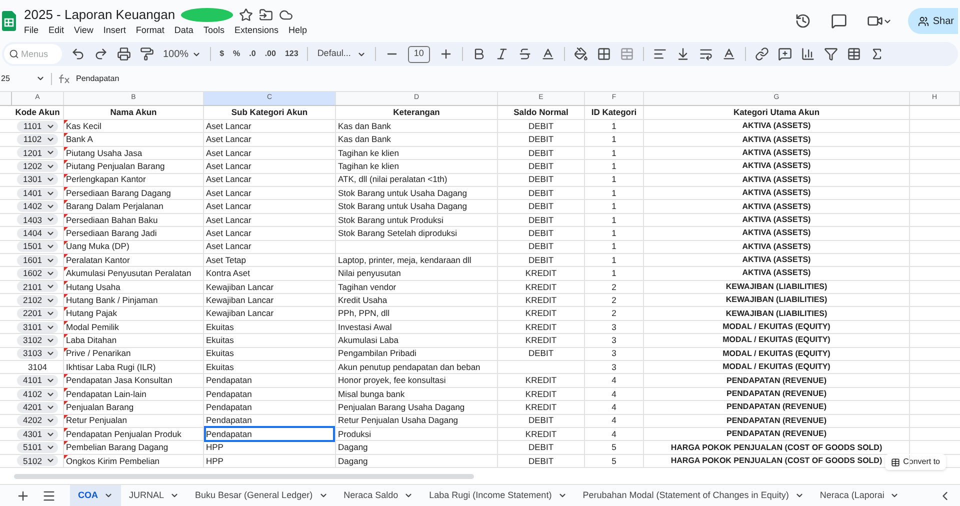 This screenshot has width=960, height=506. What do you see at coordinates (95, 495) in the screenshot?
I see `sheet-tab: COA` at bounding box center [95, 495].